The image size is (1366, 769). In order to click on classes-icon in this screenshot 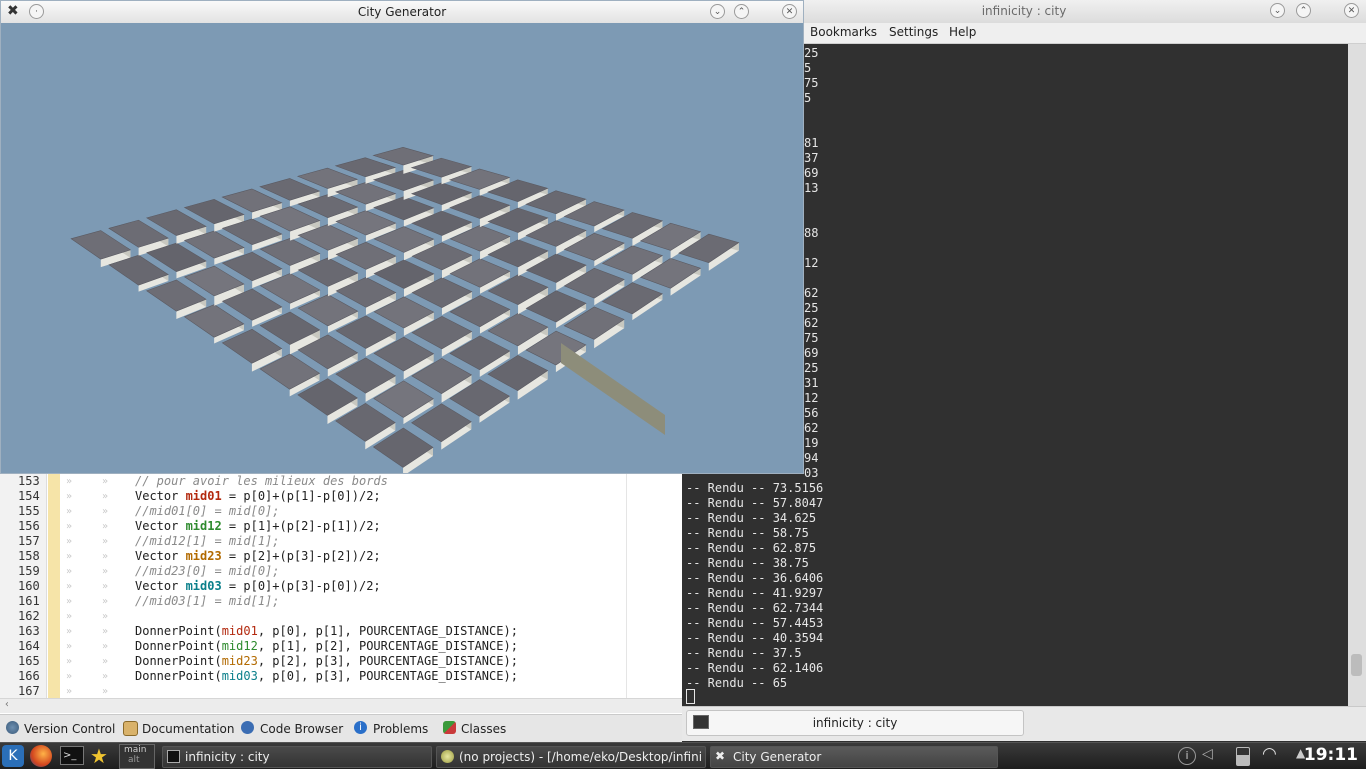, I will do `click(449, 727)`.